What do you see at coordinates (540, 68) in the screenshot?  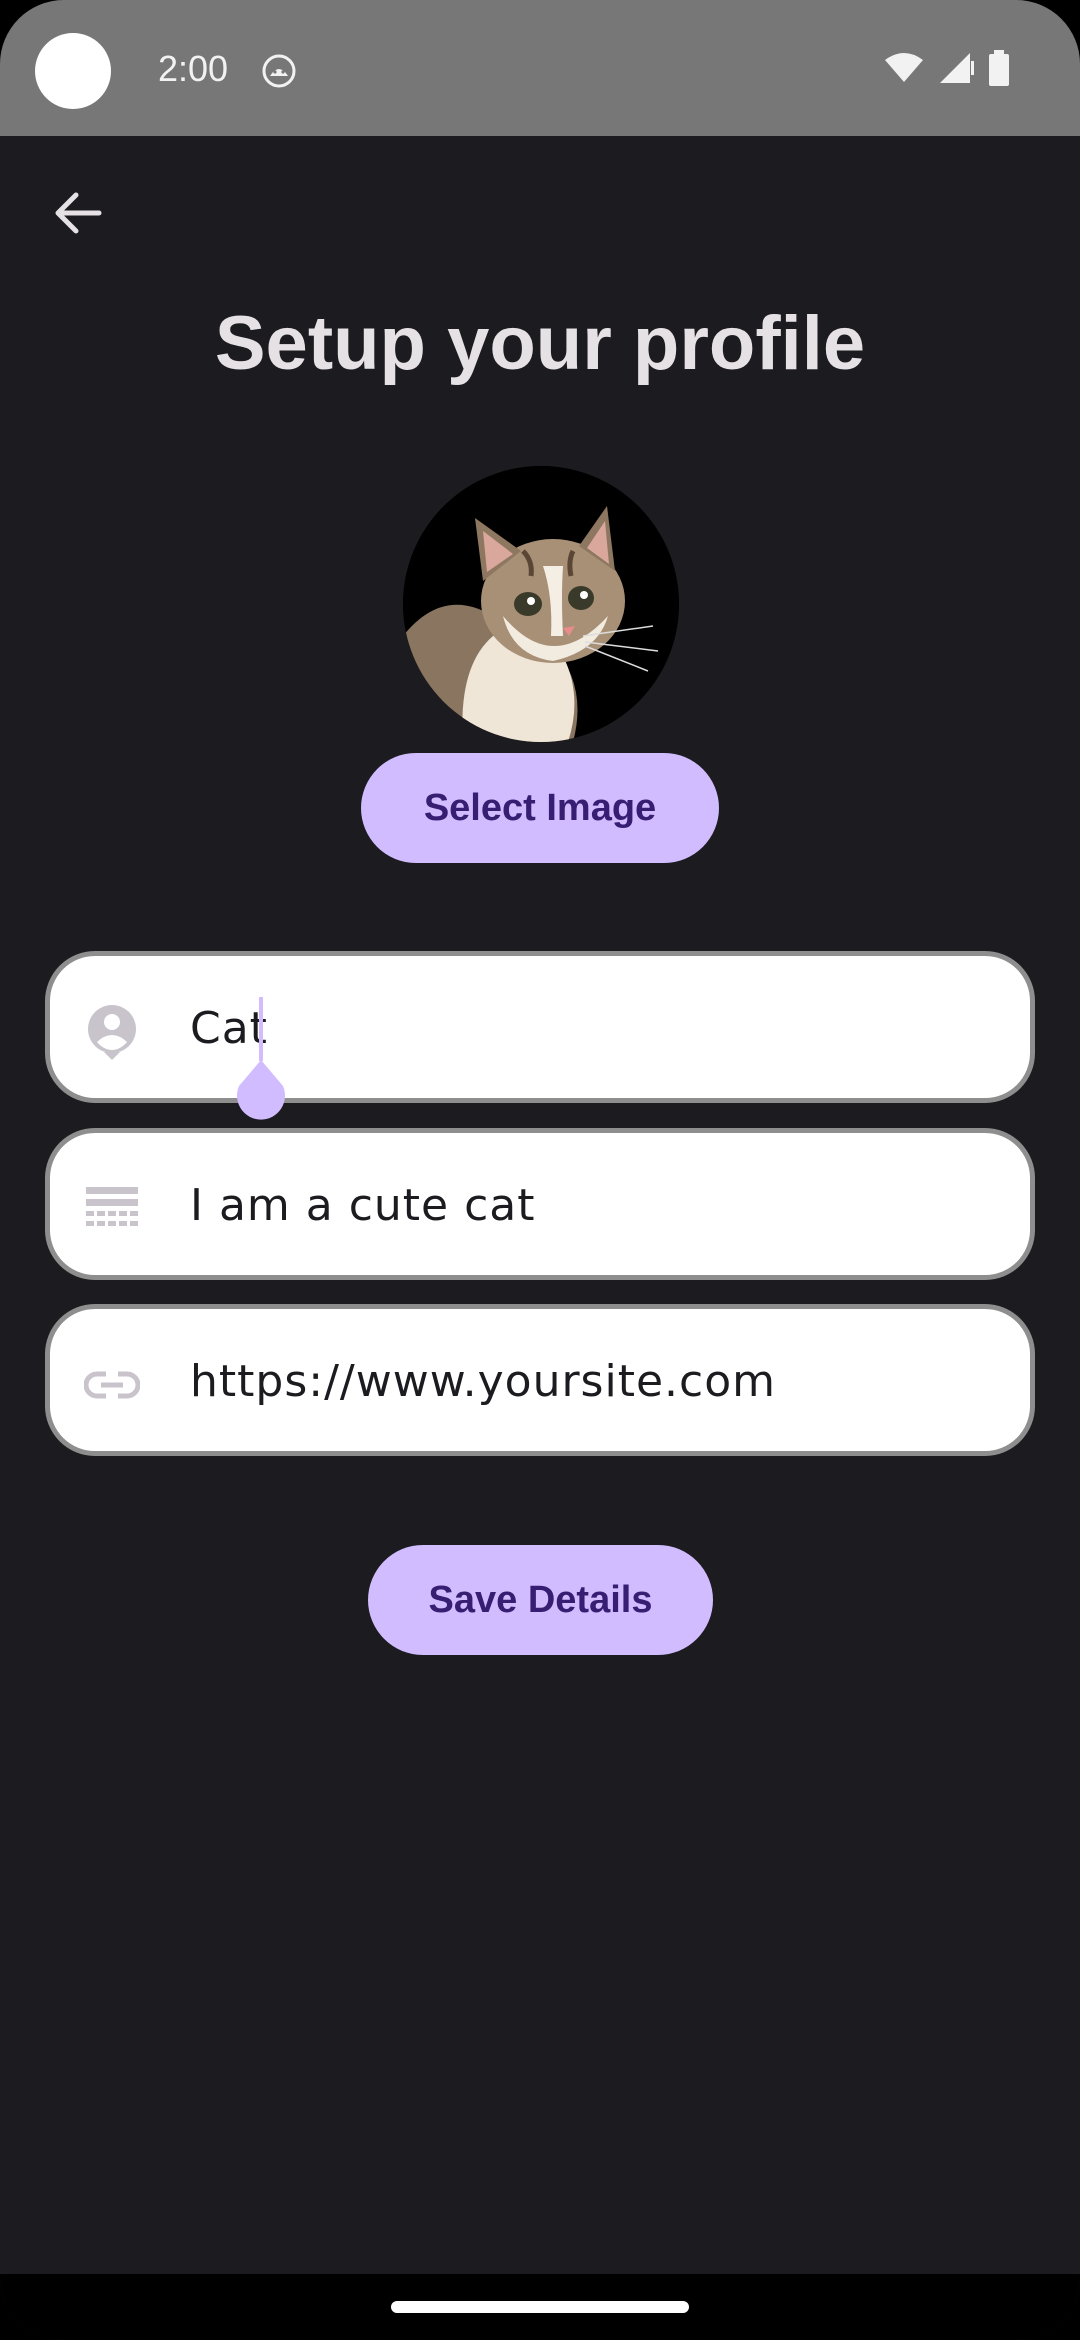 I see `status-bar: 2:00` at bounding box center [540, 68].